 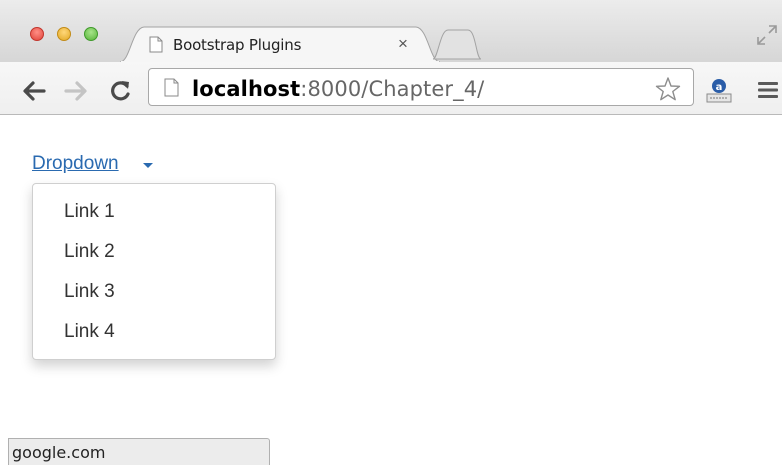 I want to click on window-zoom-icon, so click(x=91, y=34).